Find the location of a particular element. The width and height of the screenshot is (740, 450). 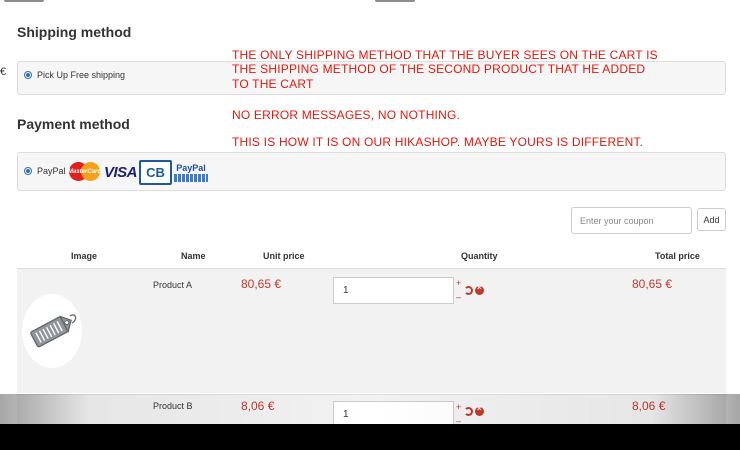

column-header-image: Image is located at coordinates (84, 256).